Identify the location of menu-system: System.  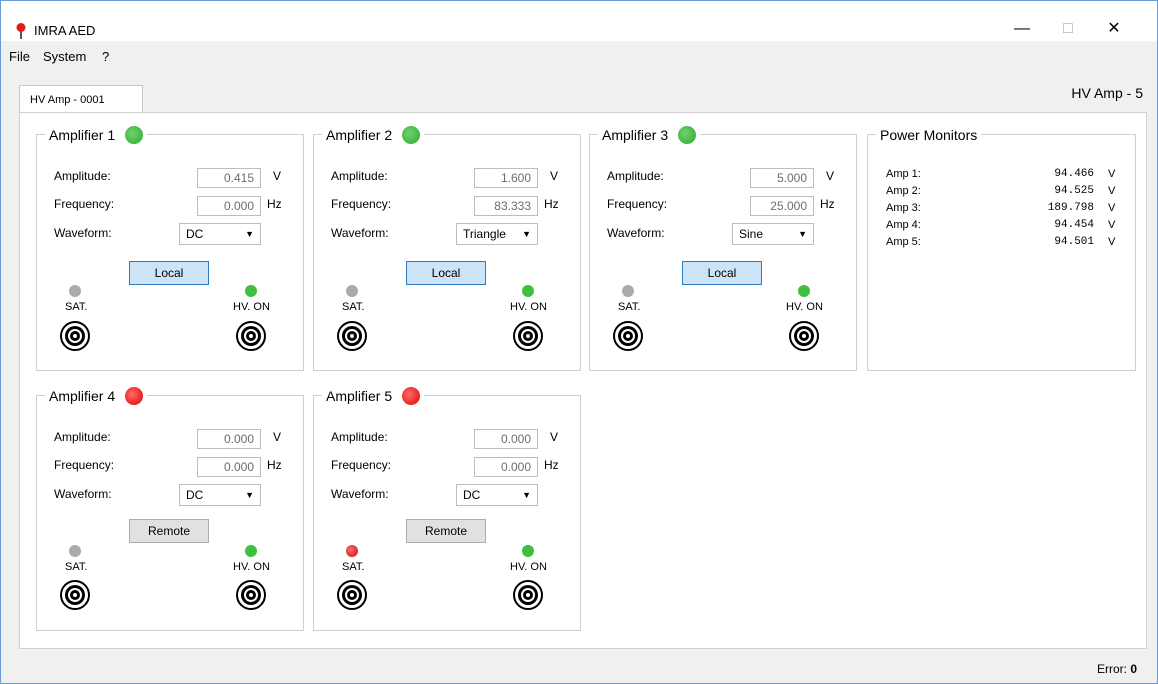
(64, 56).